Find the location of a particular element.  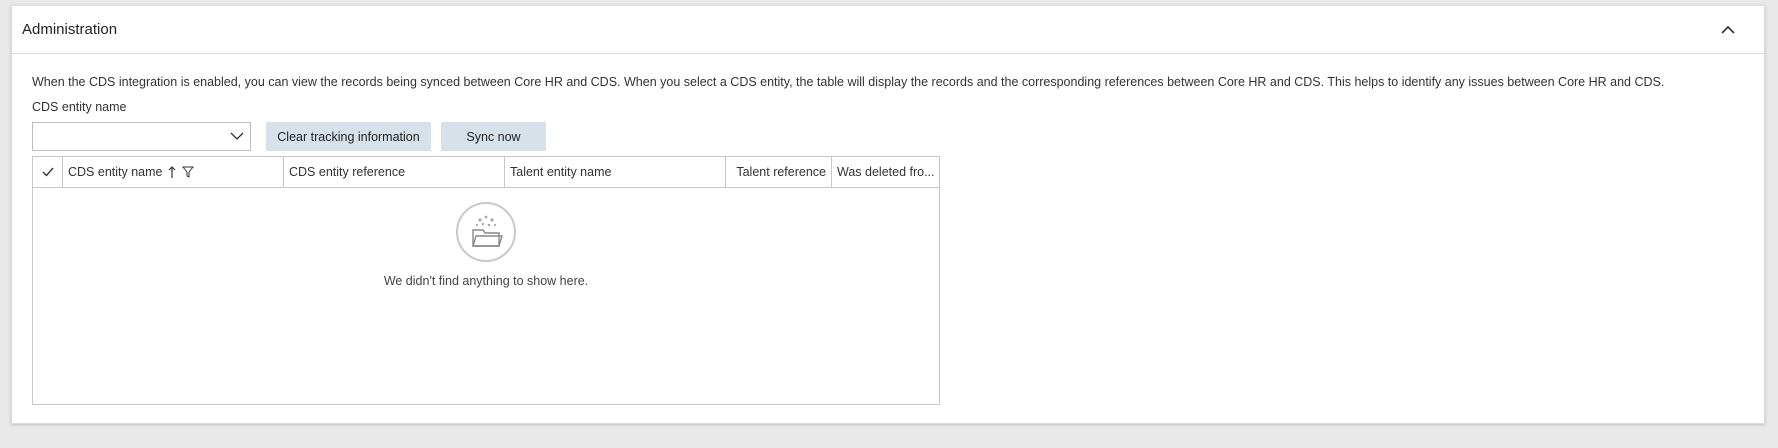

sort-ascending-icon is located at coordinates (172, 172).